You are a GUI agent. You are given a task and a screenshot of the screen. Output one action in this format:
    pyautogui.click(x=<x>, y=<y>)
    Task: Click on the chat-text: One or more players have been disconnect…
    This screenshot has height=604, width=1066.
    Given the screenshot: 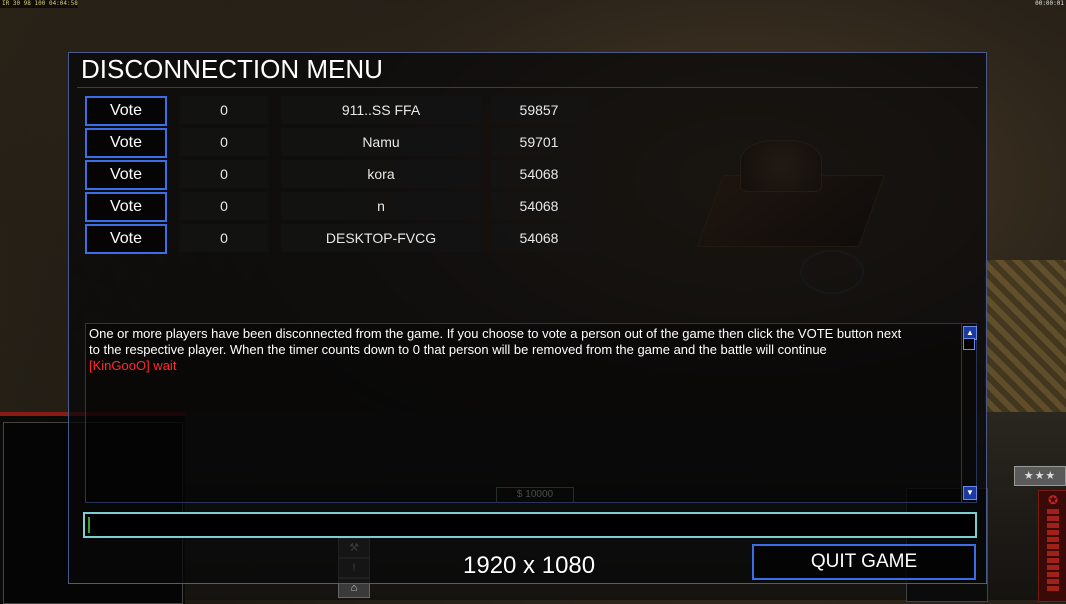 What is the action you would take?
    pyautogui.click(x=525, y=350)
    